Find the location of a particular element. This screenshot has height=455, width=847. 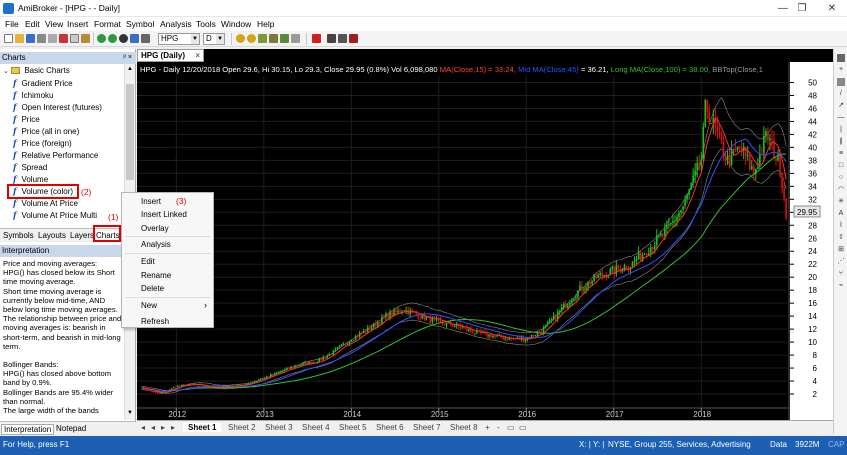

fit-chart-icon is located at coordinates (295, 38).